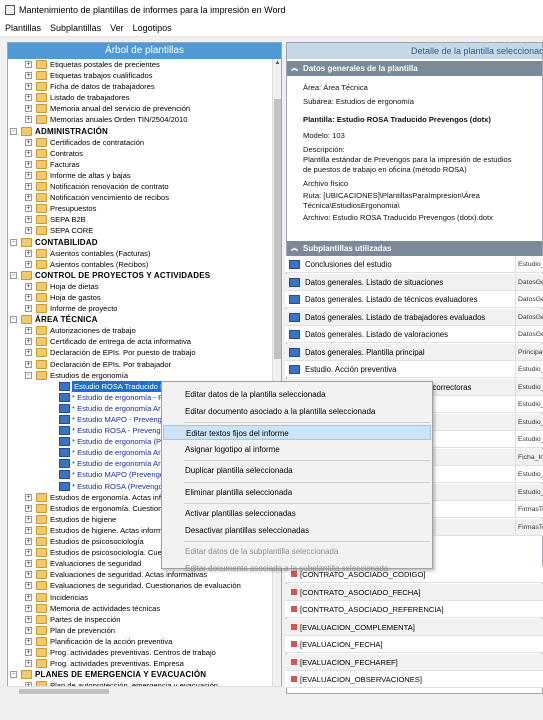 This screenshot has height=720, width=543. I want to click on tree-folder-item: + SEPA CORE, so click(143, 230).